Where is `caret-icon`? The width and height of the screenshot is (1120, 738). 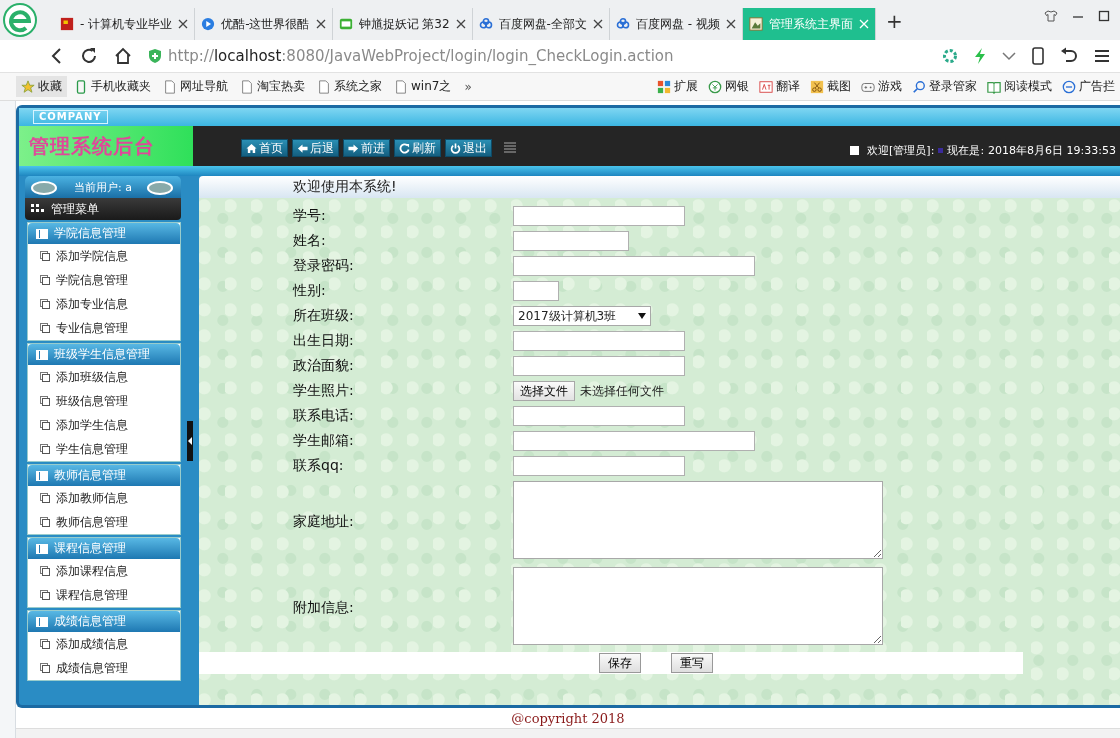
caret-icon is located at coordinates (642, 316).